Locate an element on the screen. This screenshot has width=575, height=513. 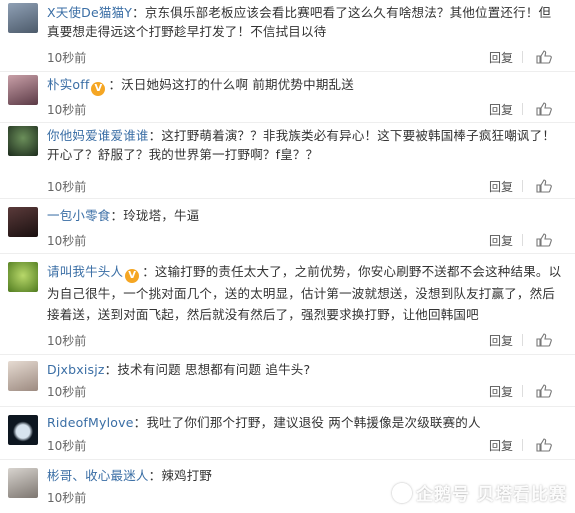
comment-content: 技术有问题 思想都有问题 追牛头? is located at coordinates (214, 369).